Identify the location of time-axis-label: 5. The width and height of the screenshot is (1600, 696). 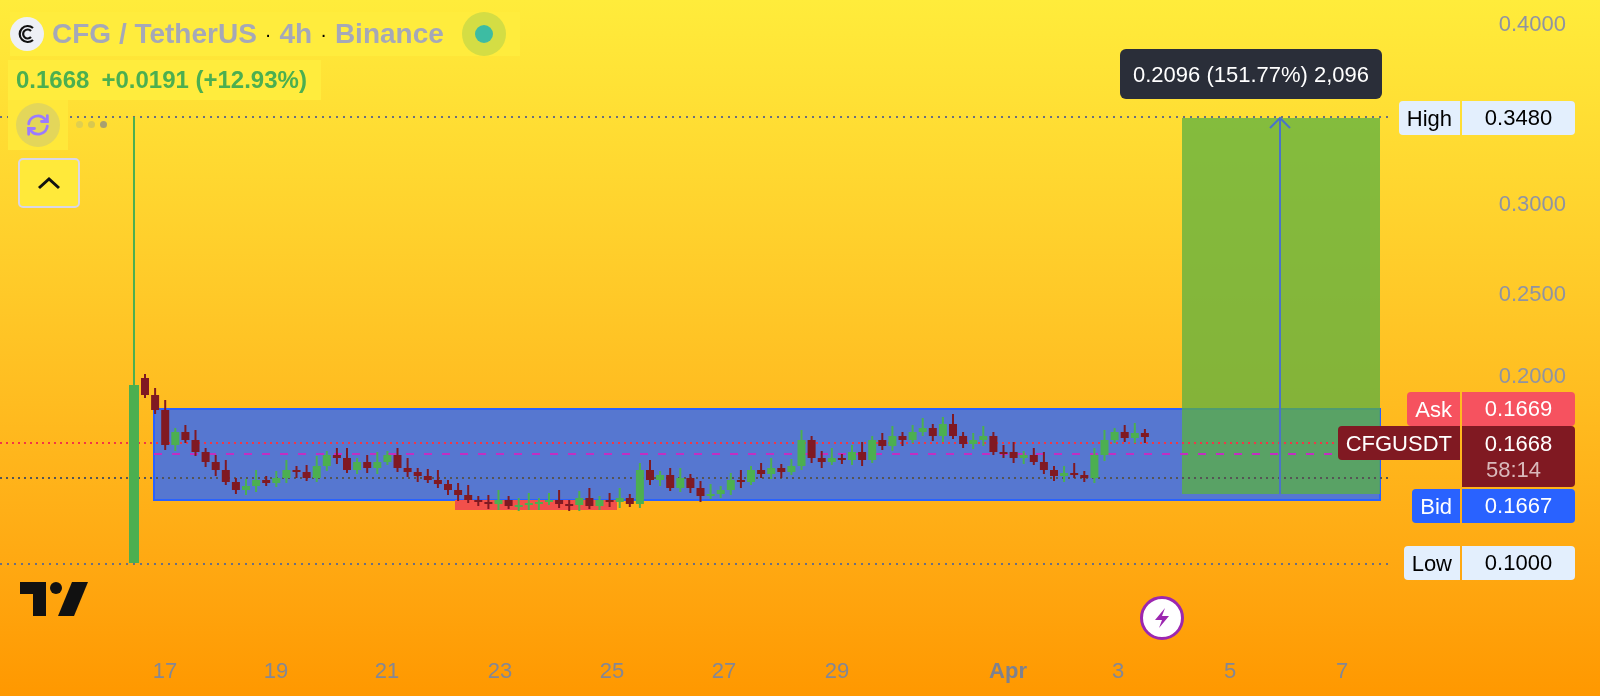
(1230, 671).